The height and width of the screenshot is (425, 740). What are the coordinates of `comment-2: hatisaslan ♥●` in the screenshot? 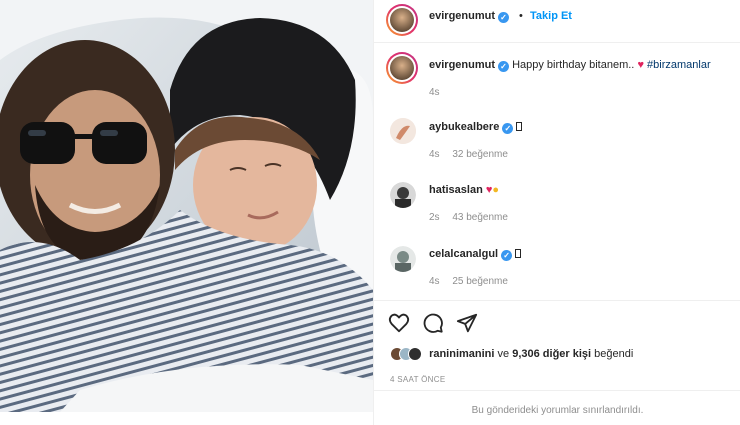 It's located at (464, 190).